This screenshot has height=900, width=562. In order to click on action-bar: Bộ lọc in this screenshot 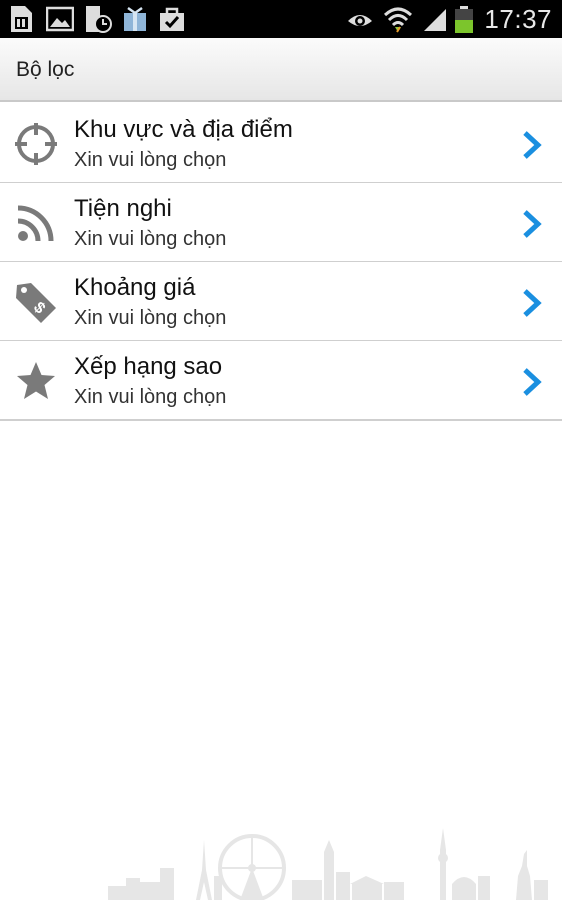, I will do `click(281, 70)`.